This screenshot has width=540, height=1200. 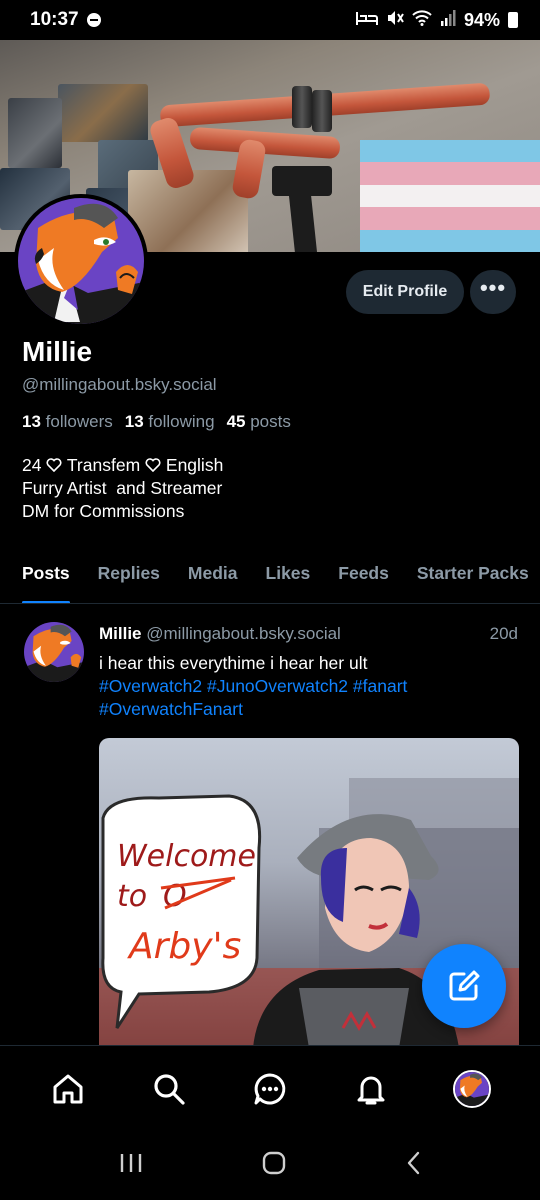 I want to click on nav-home, so click(x=68, y=1089).